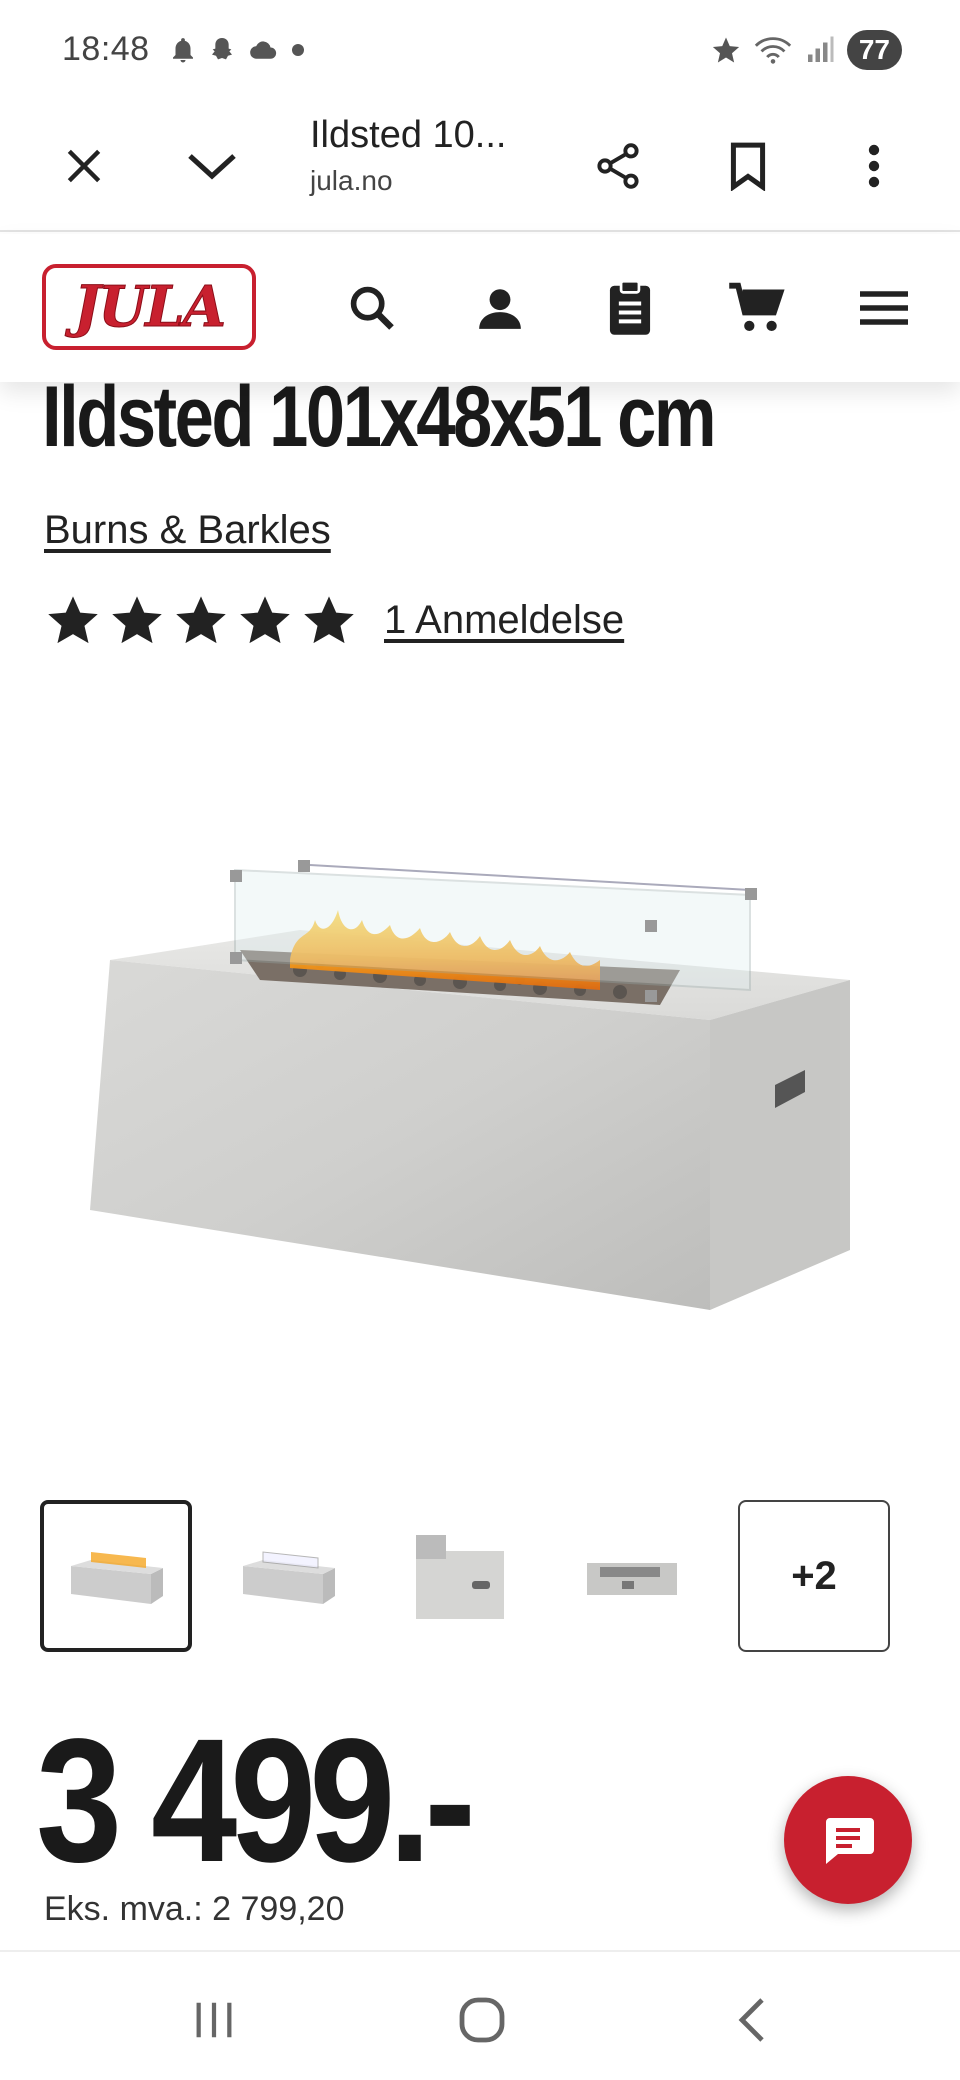 The width and height of the screenshot is (960, 2080). I want to click on more-images-button: +2, so click(814, 1576).